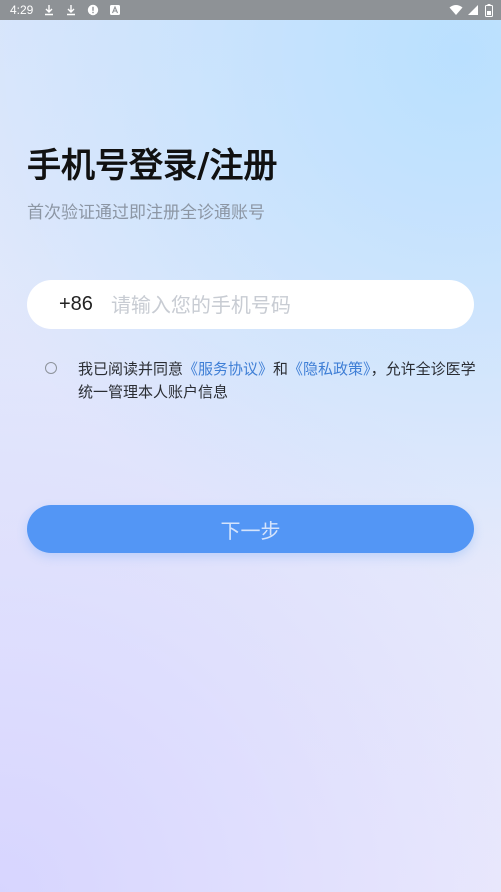 This screenshot has height=892, width=501. I want to click on signal-icon, so click(473, 10).